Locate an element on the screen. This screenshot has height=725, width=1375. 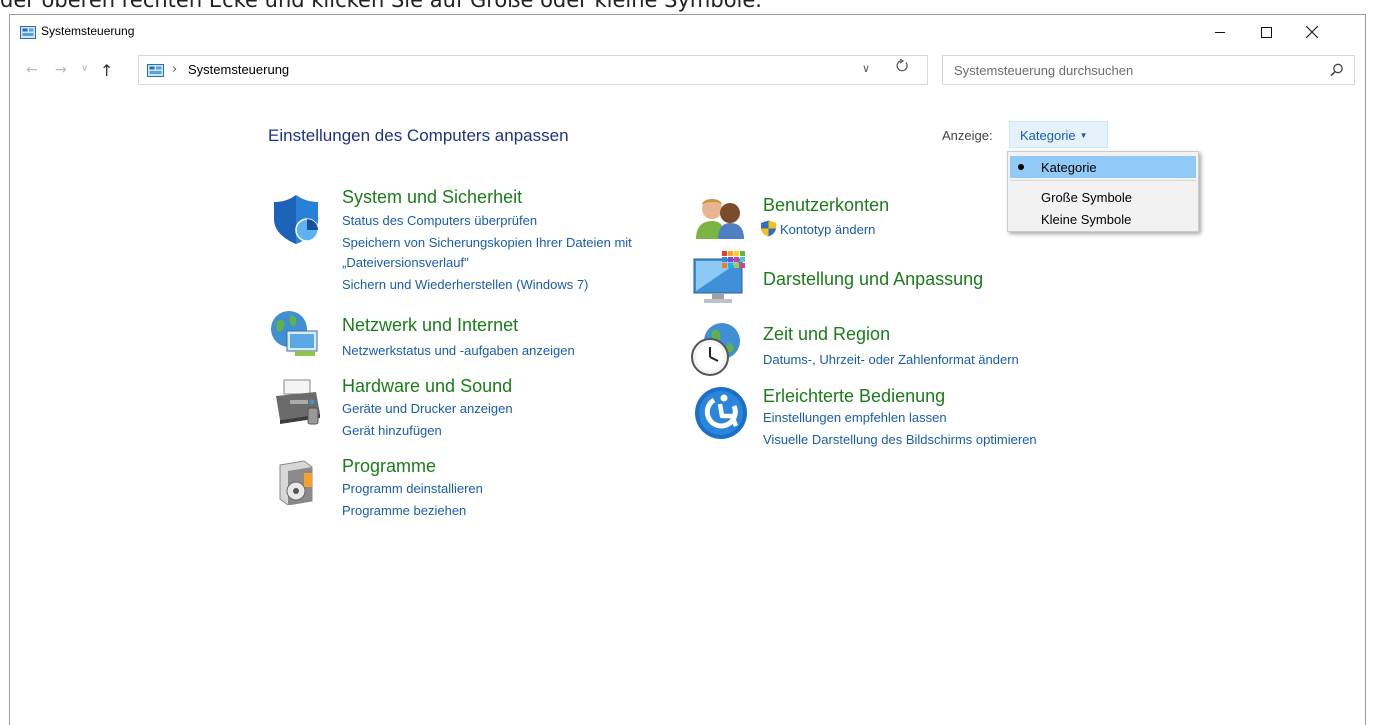
refresh-icon is located at coordinates (902, 66).